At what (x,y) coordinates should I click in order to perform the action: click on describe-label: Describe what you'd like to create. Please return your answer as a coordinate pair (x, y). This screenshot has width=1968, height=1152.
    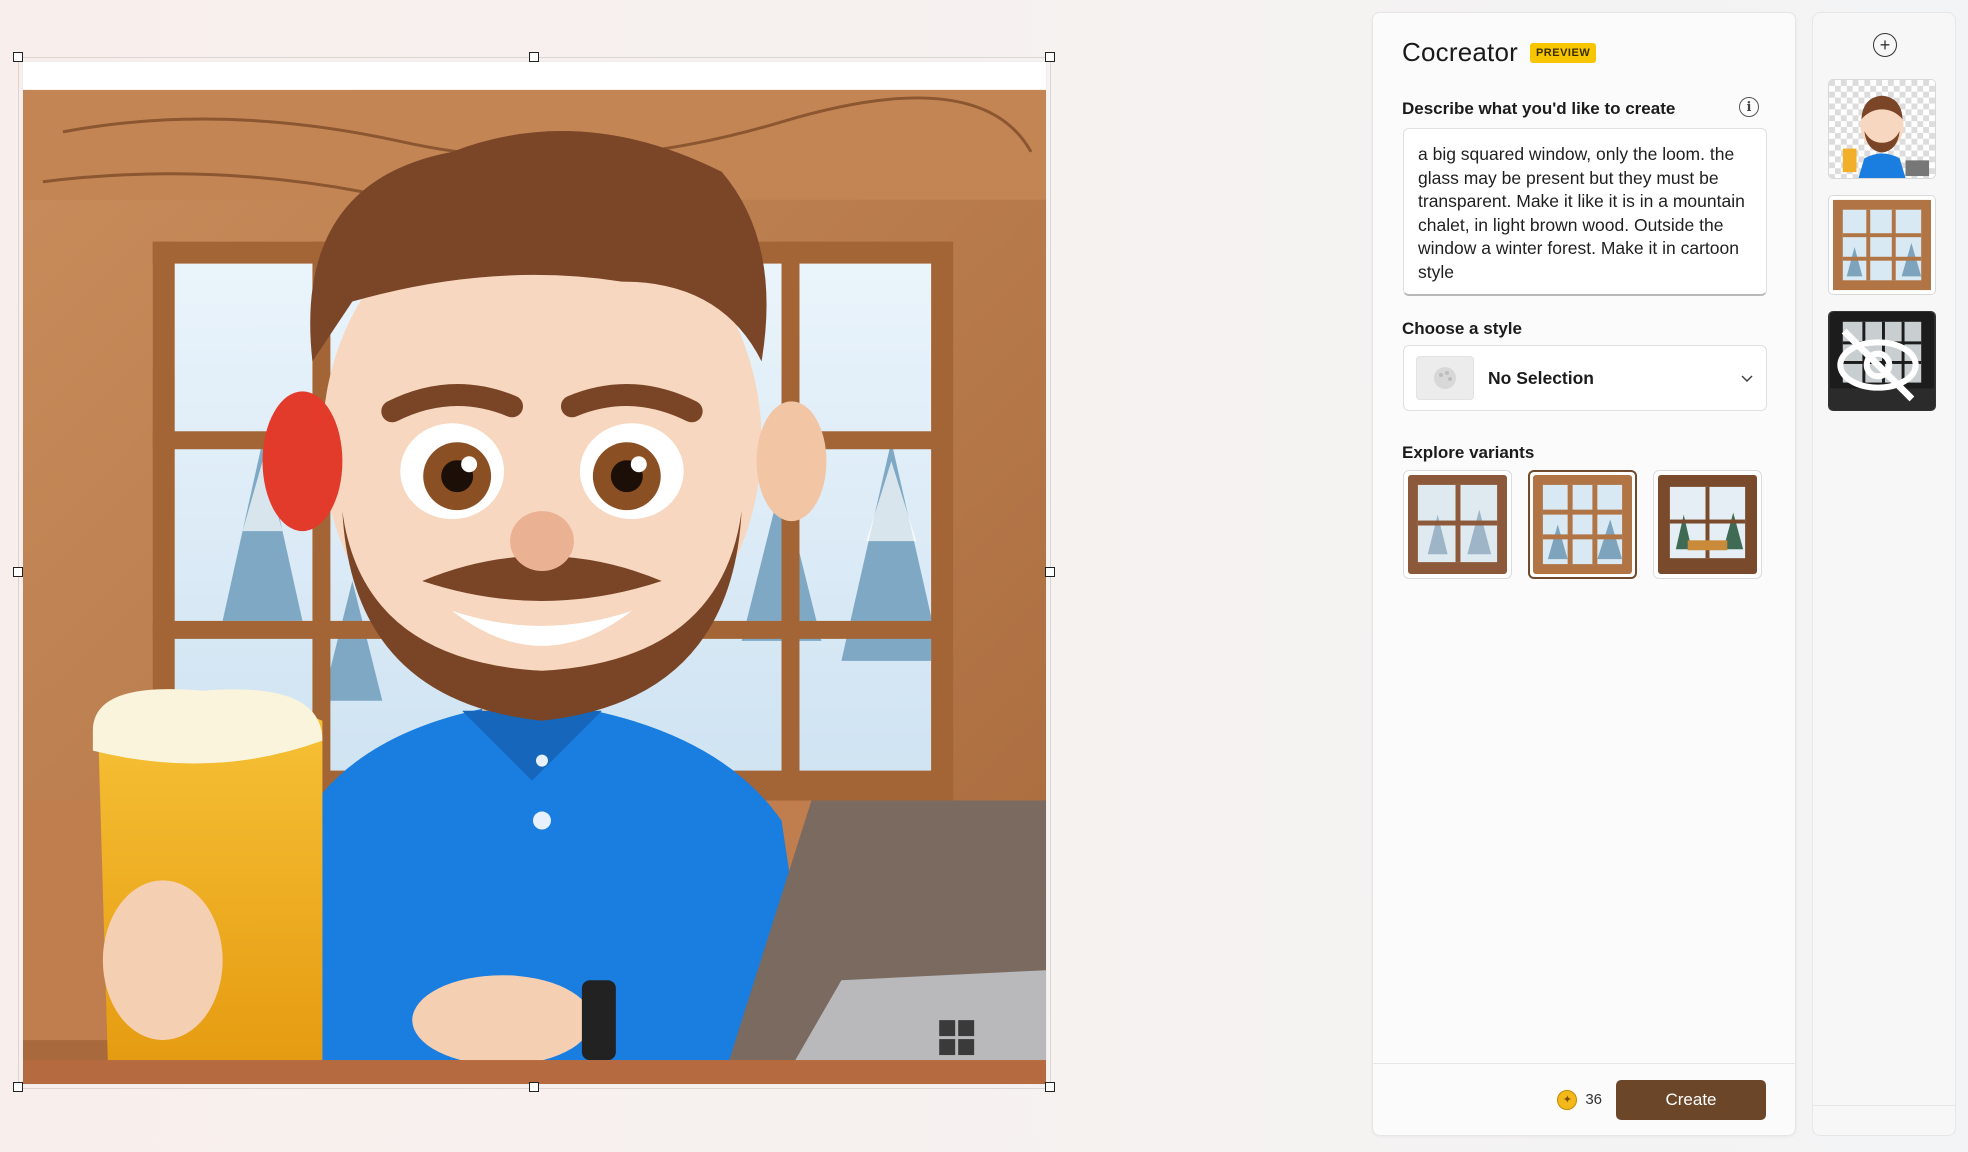
    Looking at the image, I should click on (1539, 108).